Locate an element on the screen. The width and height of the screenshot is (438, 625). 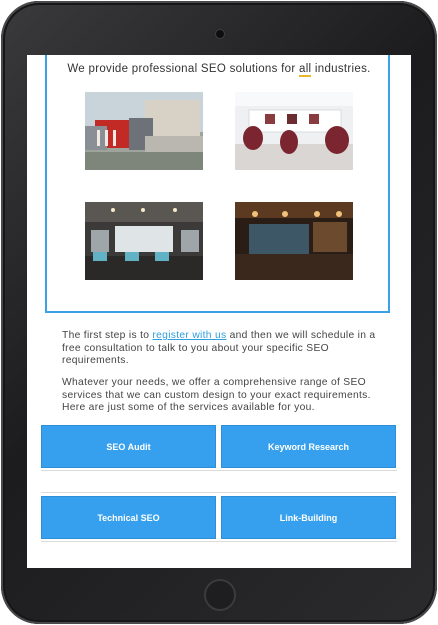
keyword-research-button: Keyword Research is located at coordinates (308, 446).